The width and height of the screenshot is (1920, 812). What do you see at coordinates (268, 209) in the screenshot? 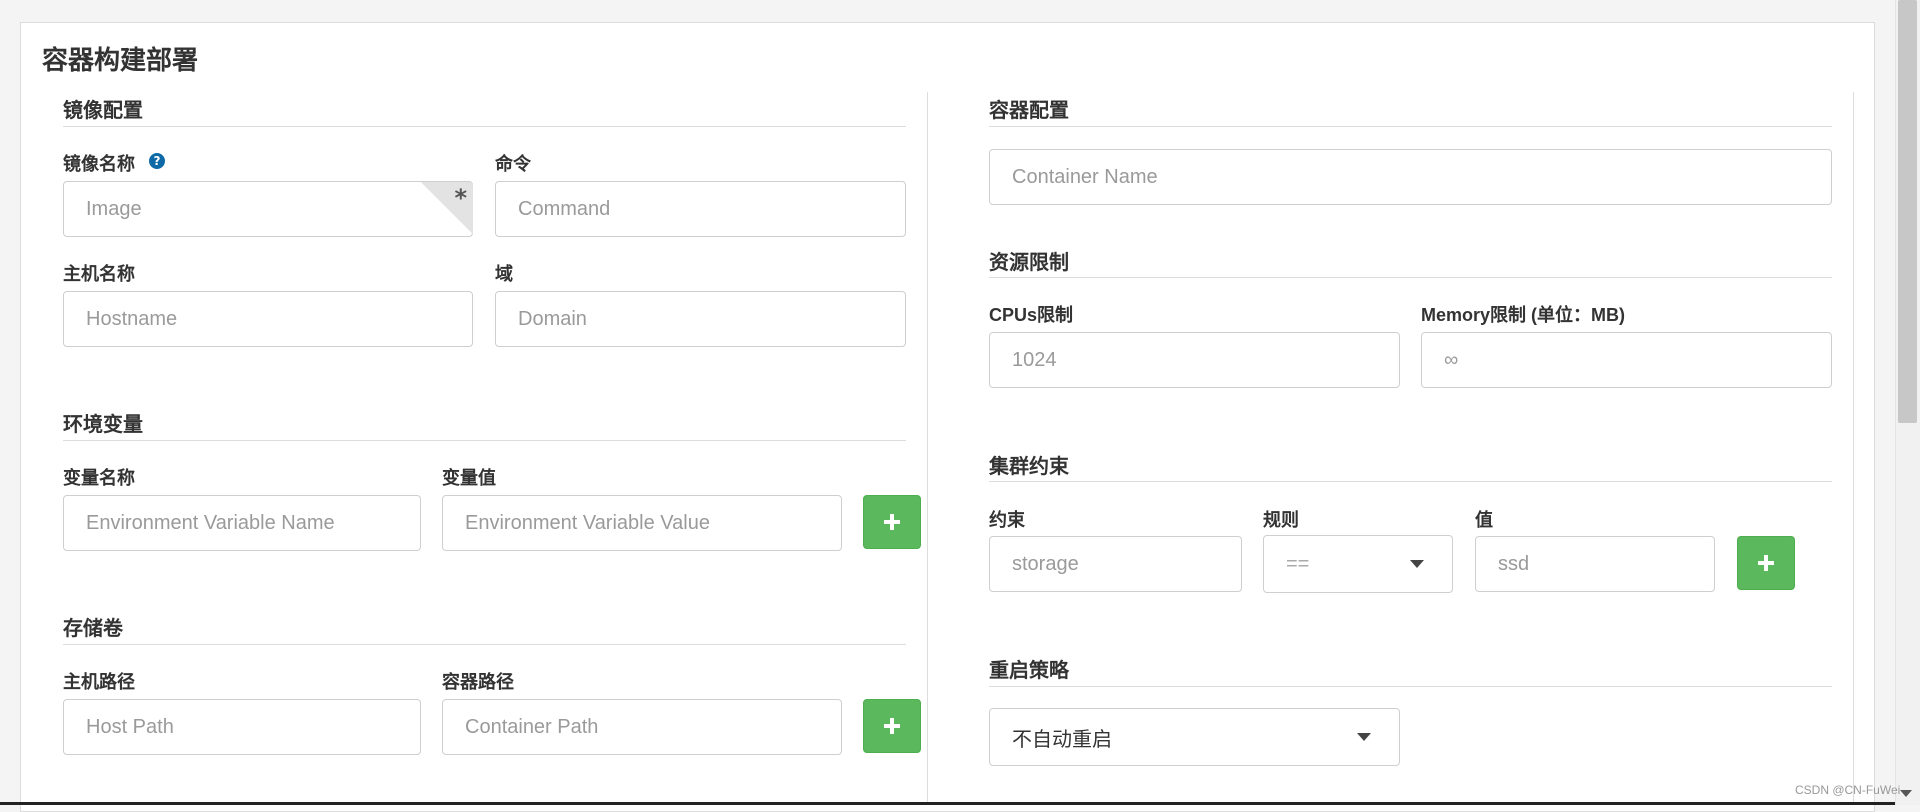
I see `image-input` at bounding box center [268, 209].